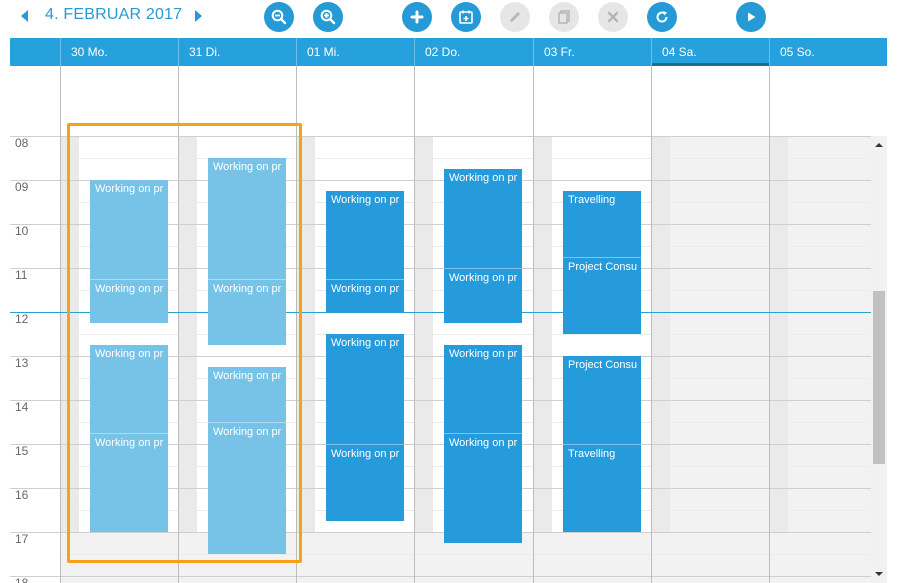 This screenshot has height=583, width=901. Describe the element at coordinates (119, 52) in the screenshot. I see `day-header-0: 30 Mo.` at that location.